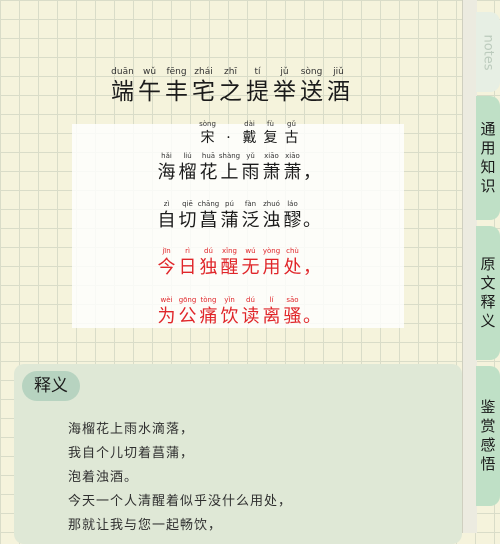 Image resolution: width=500 pixels, height=544 pixels. What do you see at coordinates (291, 124) in the screenshot?
I see `pinyin: gǔ` at bounding box center [291, 124].